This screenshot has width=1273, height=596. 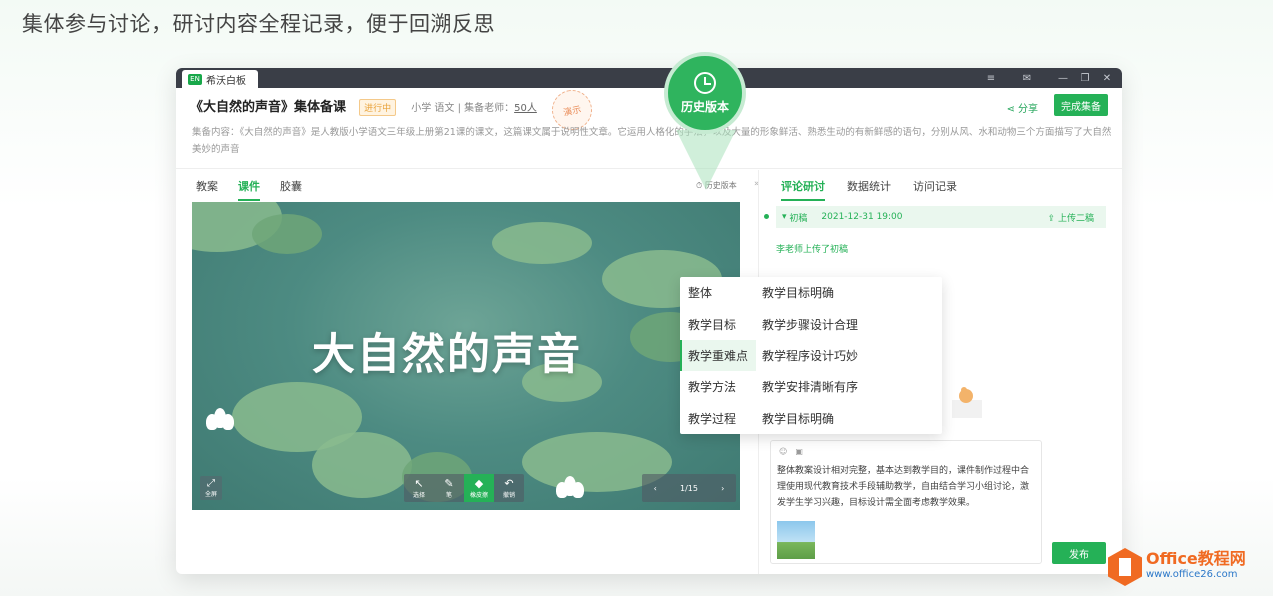 What do you see at coordinates (448, 495) in the screenshot?
I see `pen-label: 笔` at bounding box center [448, 495].